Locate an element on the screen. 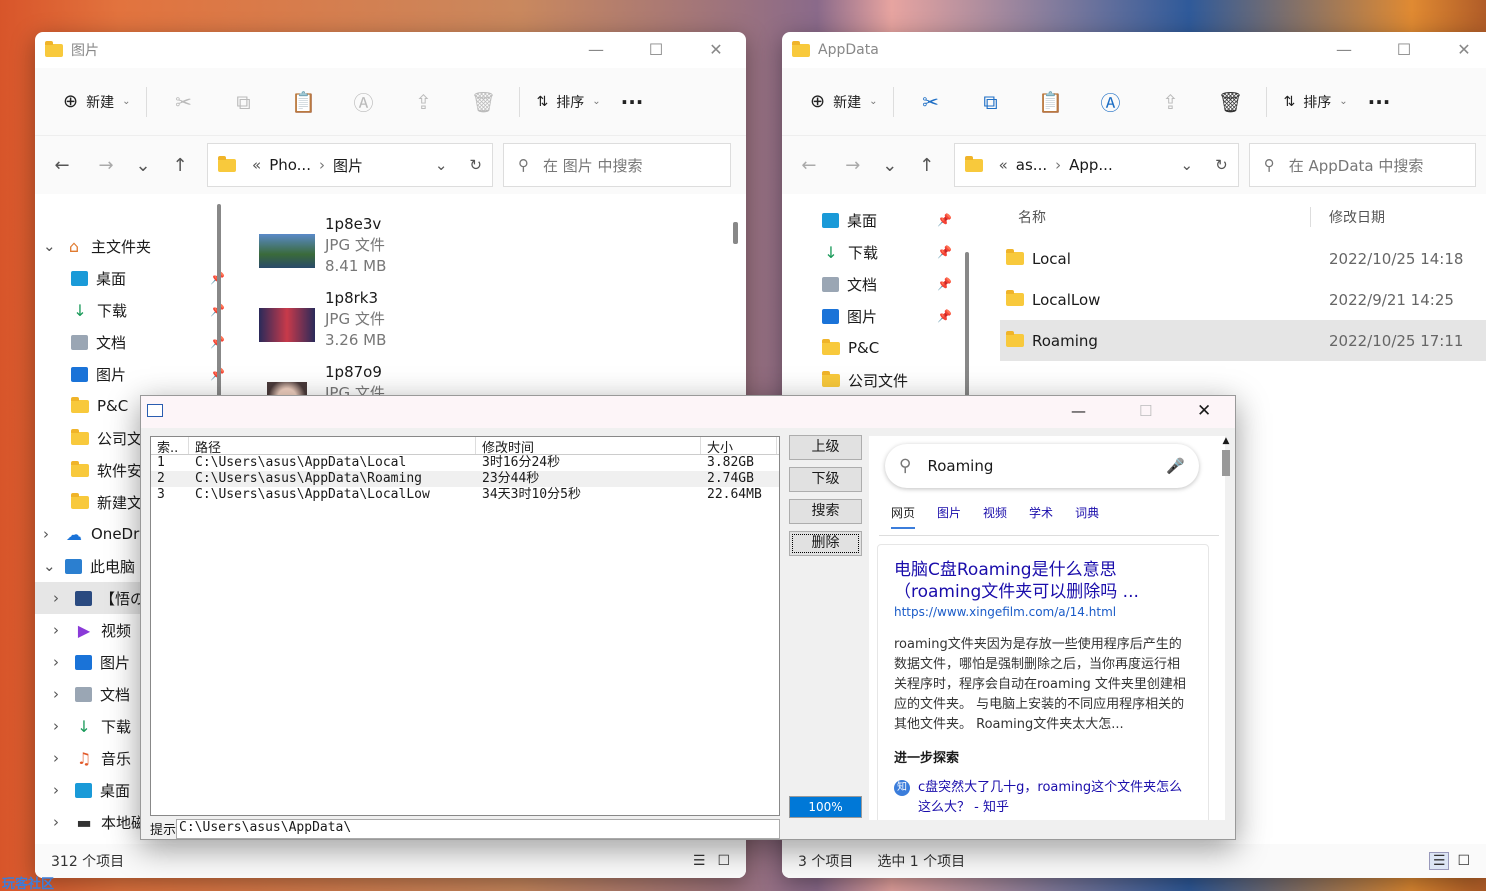 The width and height of the screenshot is (1486, 891). tree-item: P&C is located at coordinates (872, 348).